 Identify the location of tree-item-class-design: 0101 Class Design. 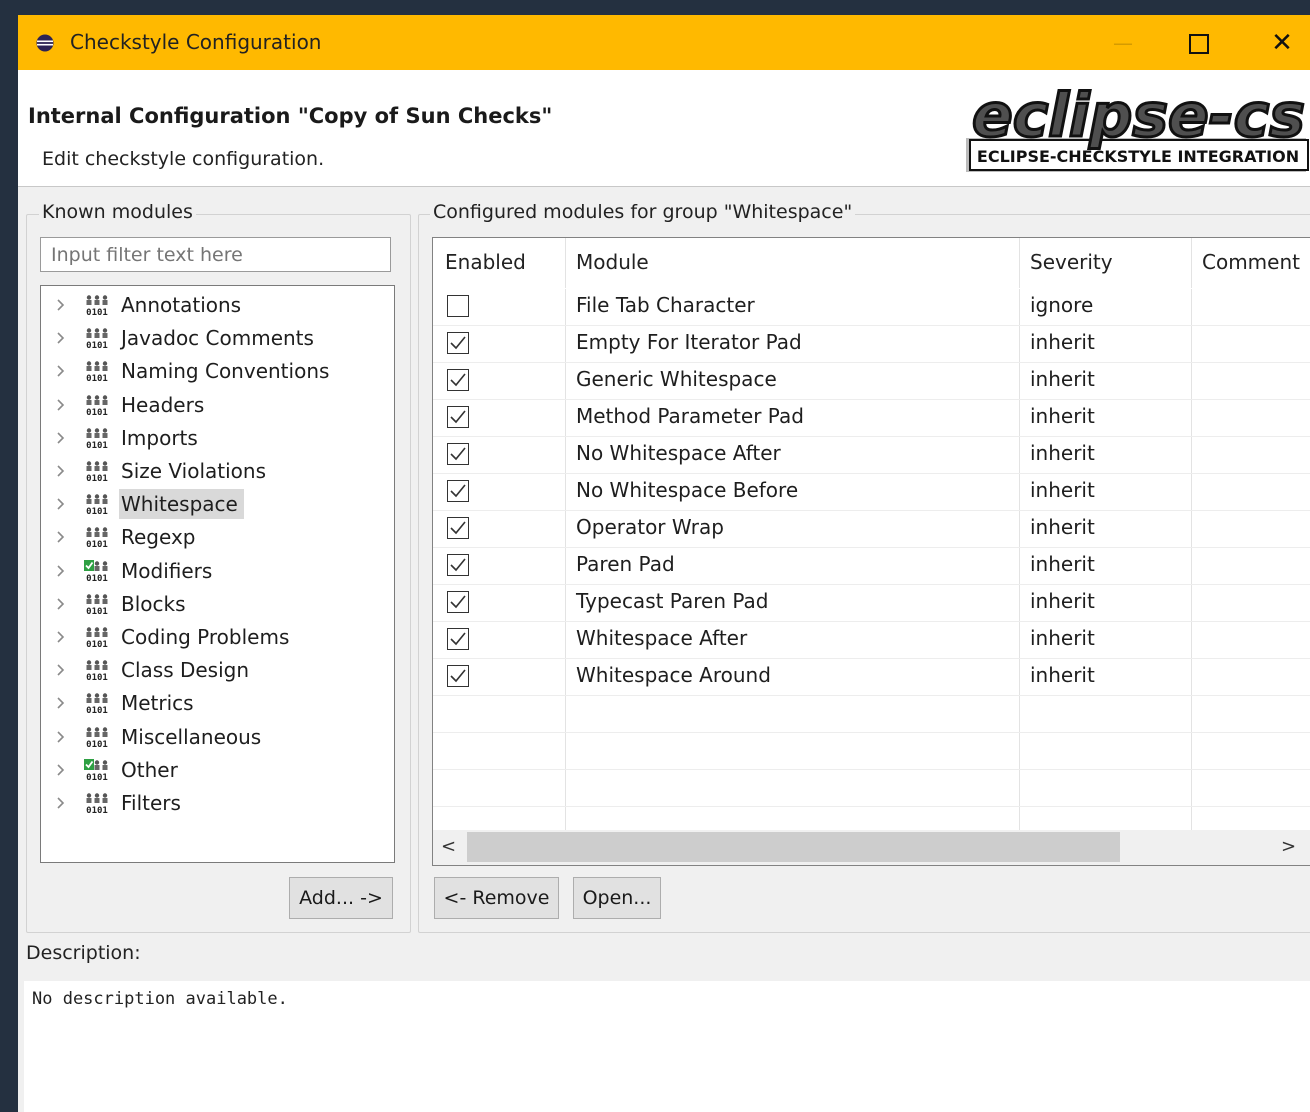
(155, 670).